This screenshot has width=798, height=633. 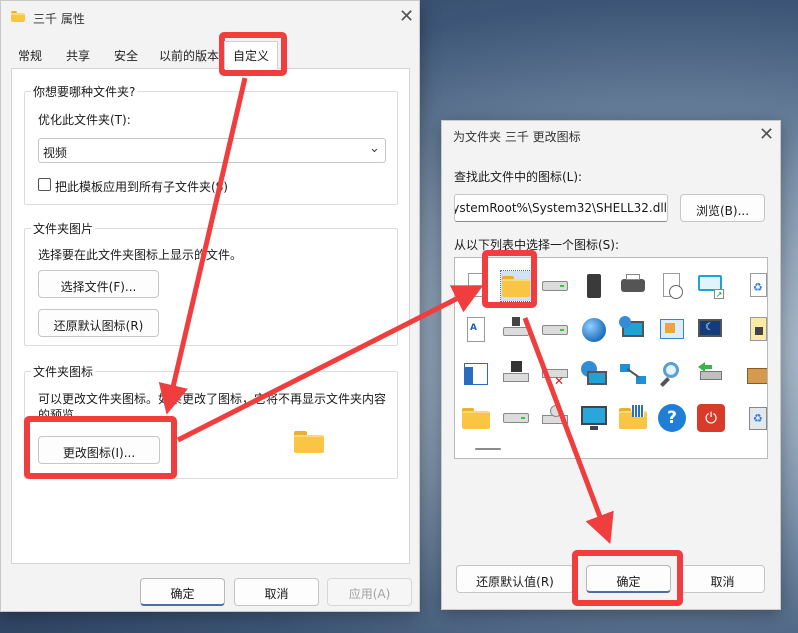 I want to click on blank-document-icon, so click(x=476, y=286).